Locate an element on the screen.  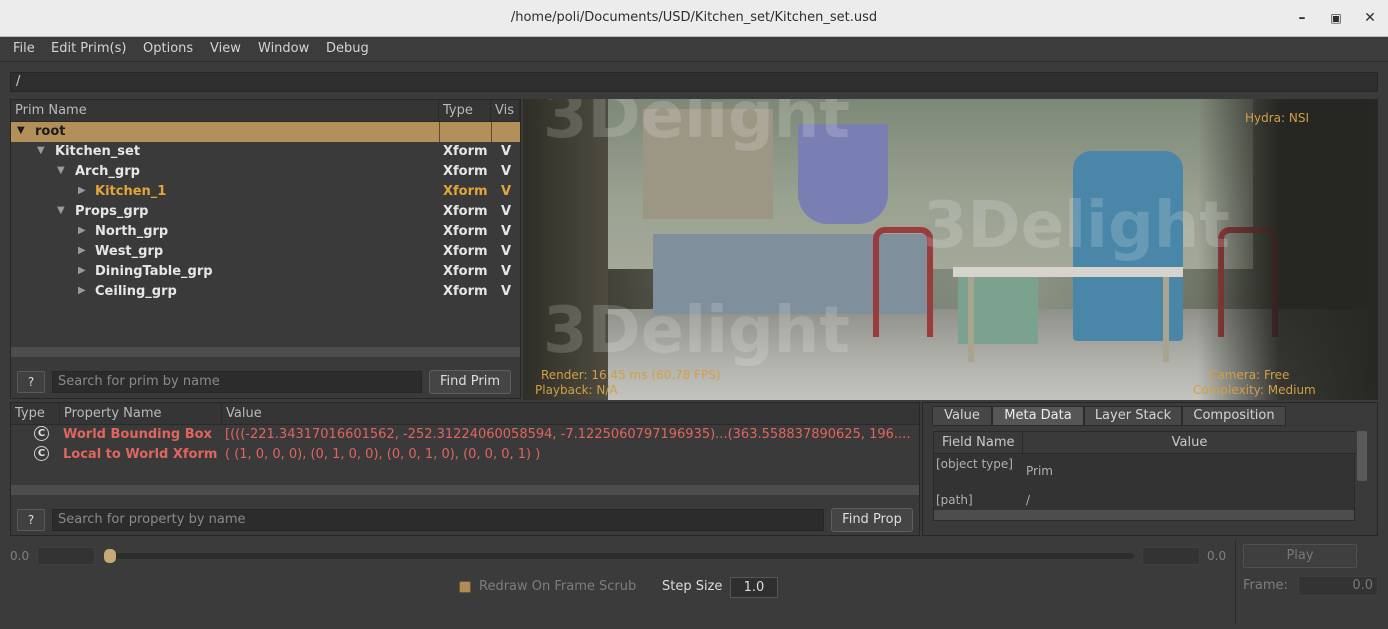
prim-tree-horizontal-scrollbar is located at coordinates (265, 352).